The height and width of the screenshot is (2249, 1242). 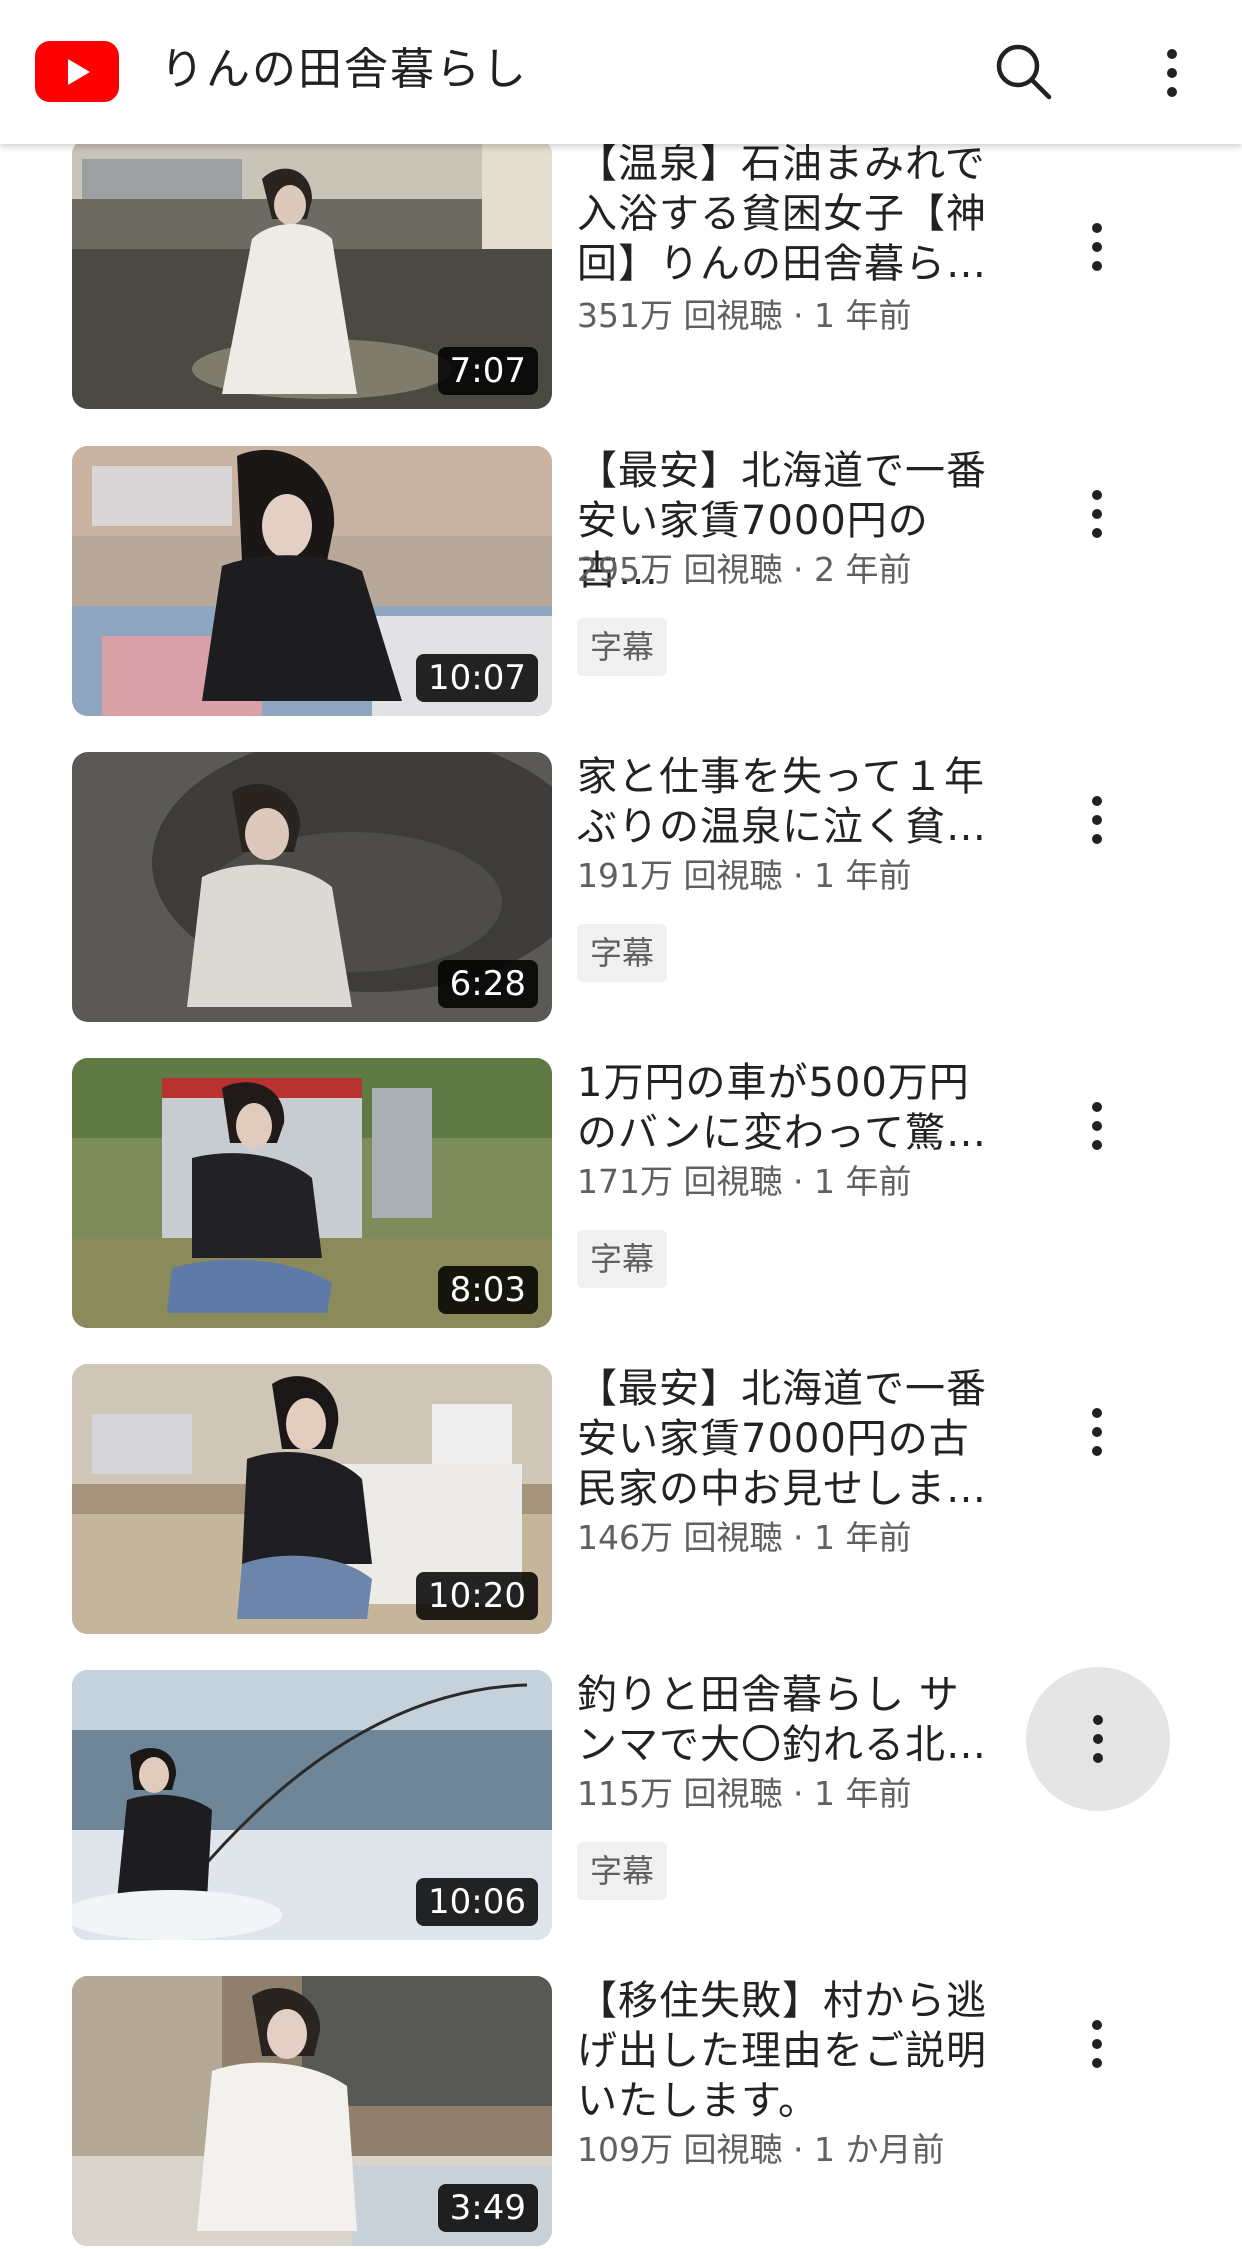 What do you see at coordinates (680, 569) in the screenshot?
I see `view-count: 295万 回視聴` at bounding box center [680, 569].